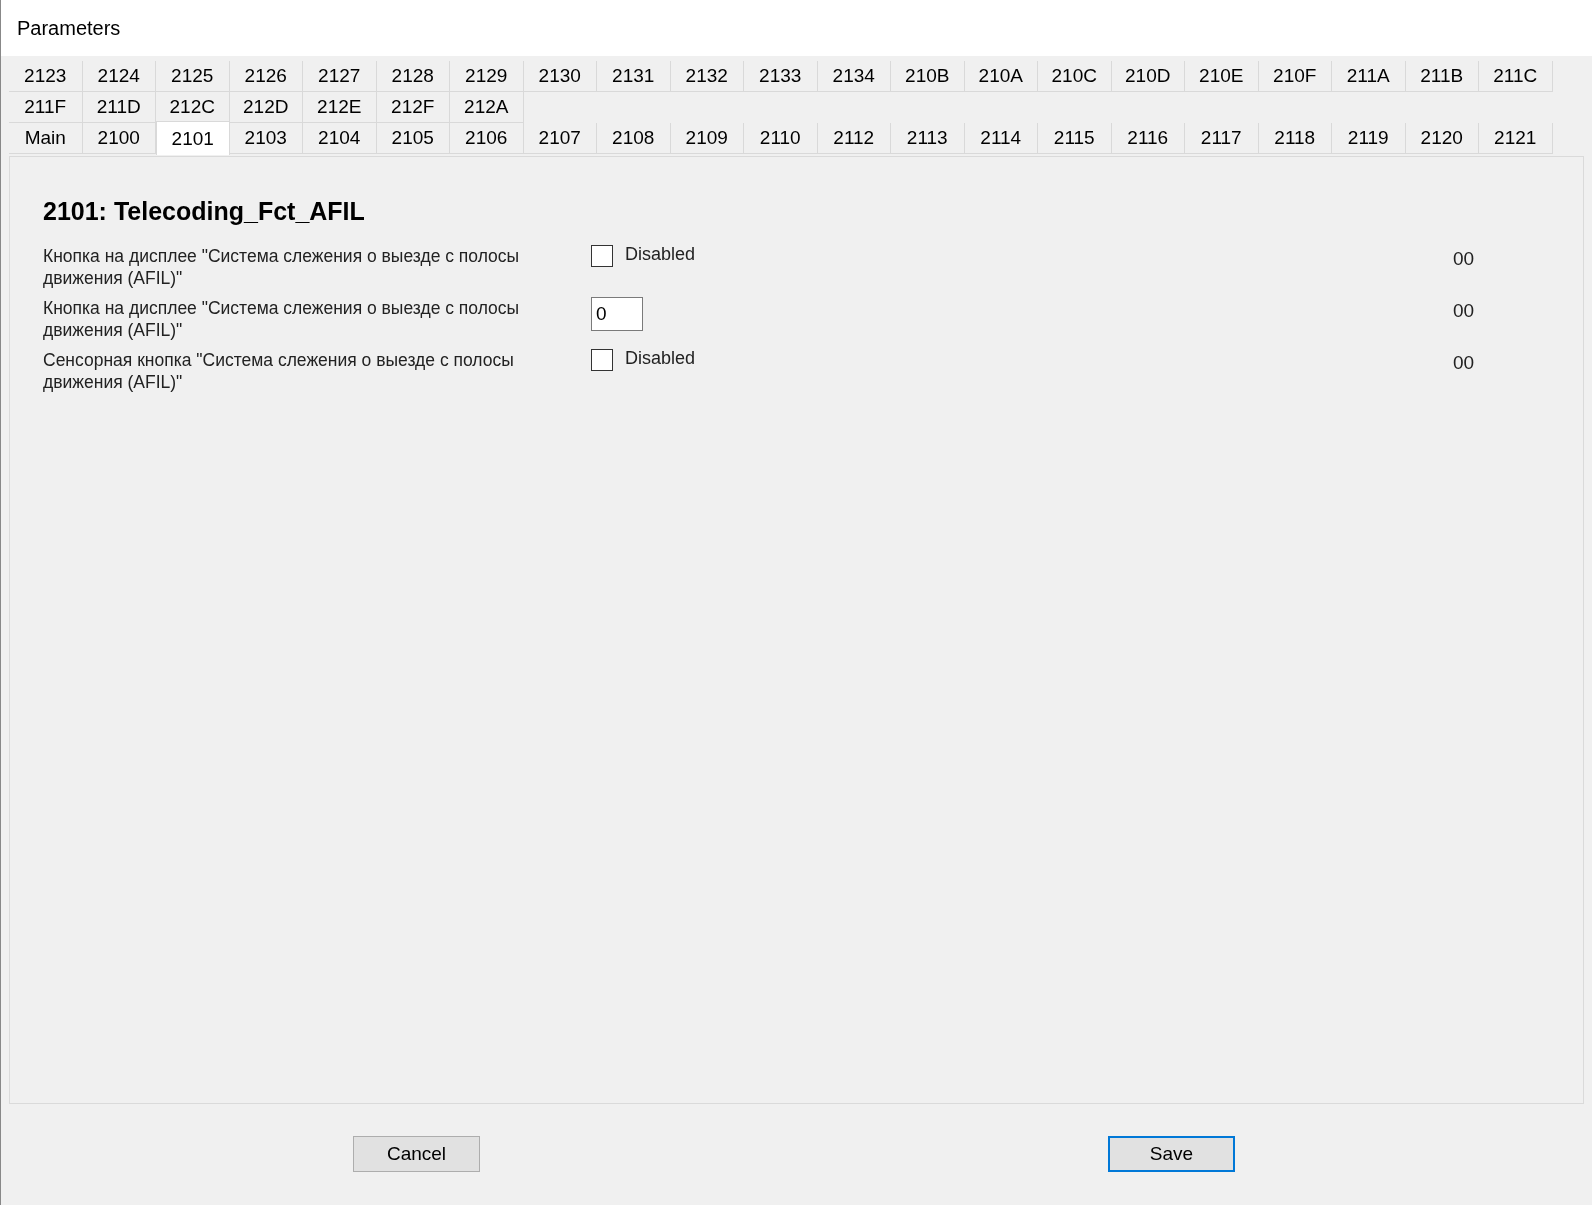 Image resolution: width=1592 pixels, height=1205 pixels. What do you see at coordinates (266, 76) in the screenshot?
I see `tab: 2126` at bounding box center [266, 76].